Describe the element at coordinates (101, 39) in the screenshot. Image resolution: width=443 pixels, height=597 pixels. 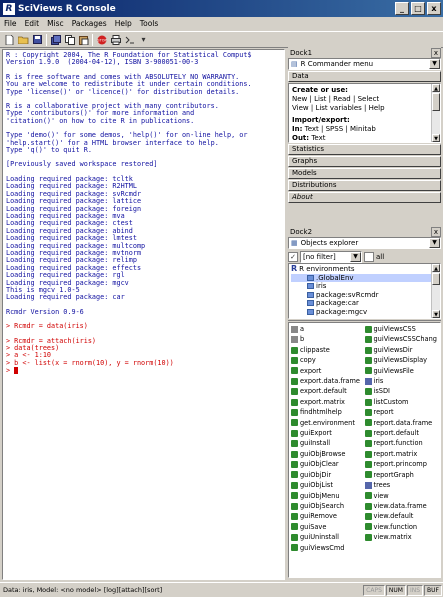
I see `stop-icon: STOP` at that location.